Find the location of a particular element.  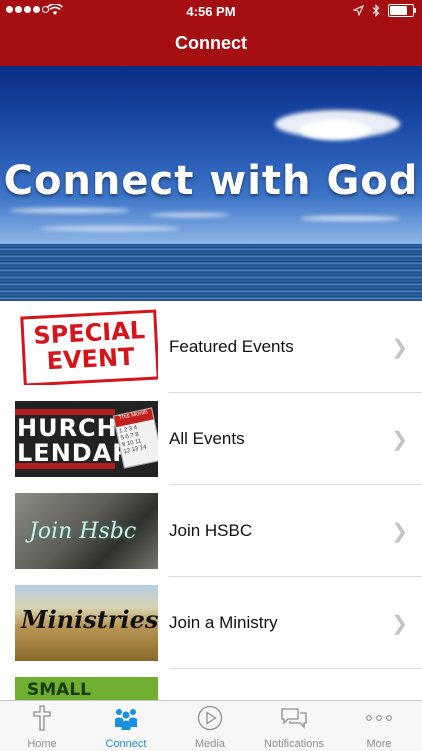

cross-icon is located at coordinates (42, 718).